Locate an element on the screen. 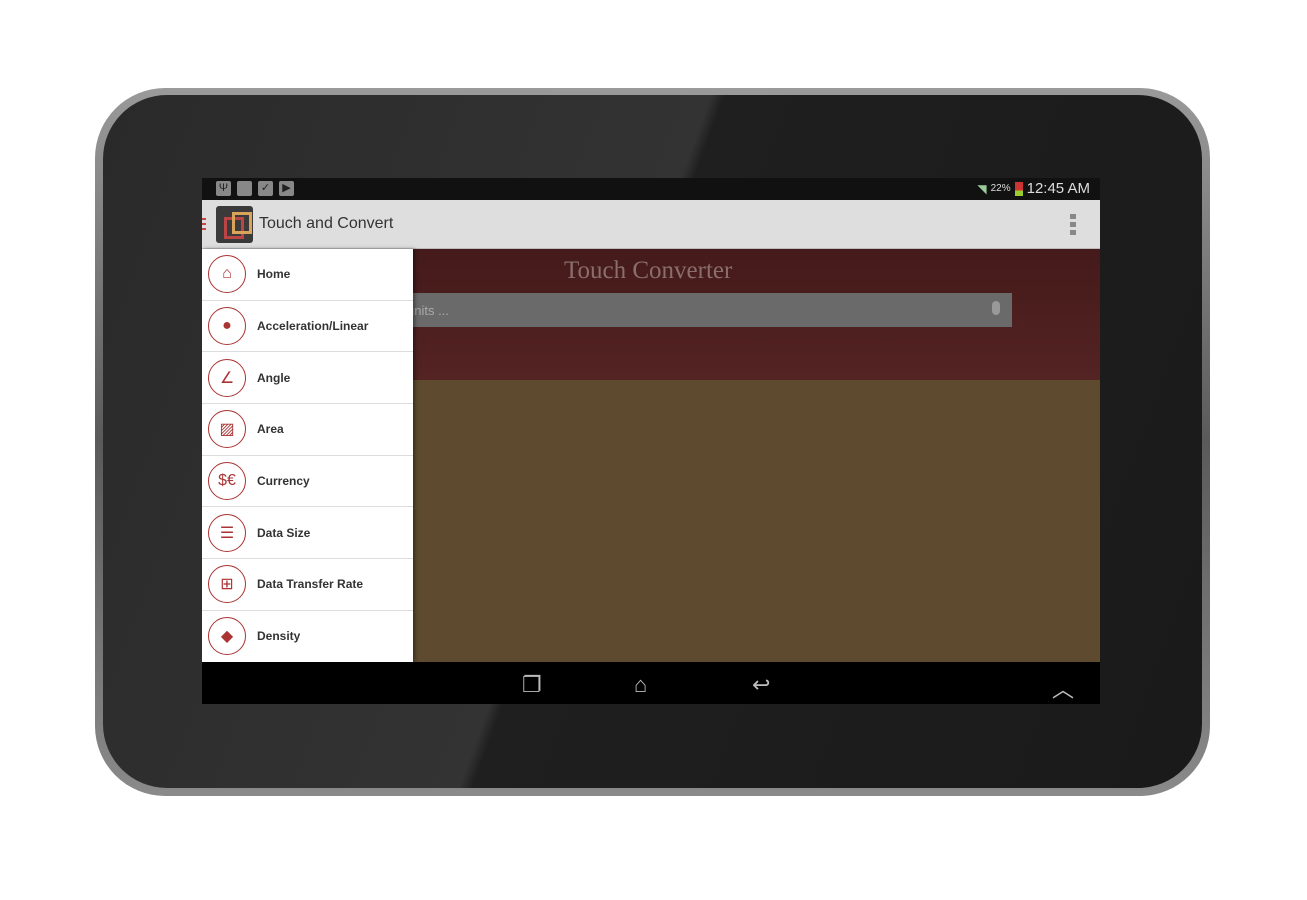 The width and height of the screenshot is (1307, 900). battery-percent: 22% is located at coordinates (1000, 188).